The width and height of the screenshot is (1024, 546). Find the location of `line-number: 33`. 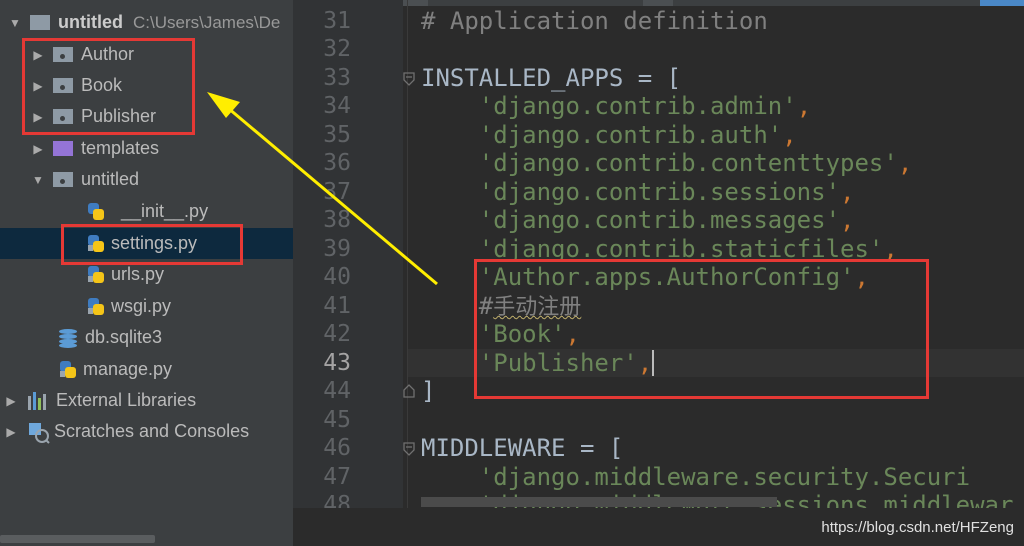

line-number: 33 is located at coordinates (337, 78).